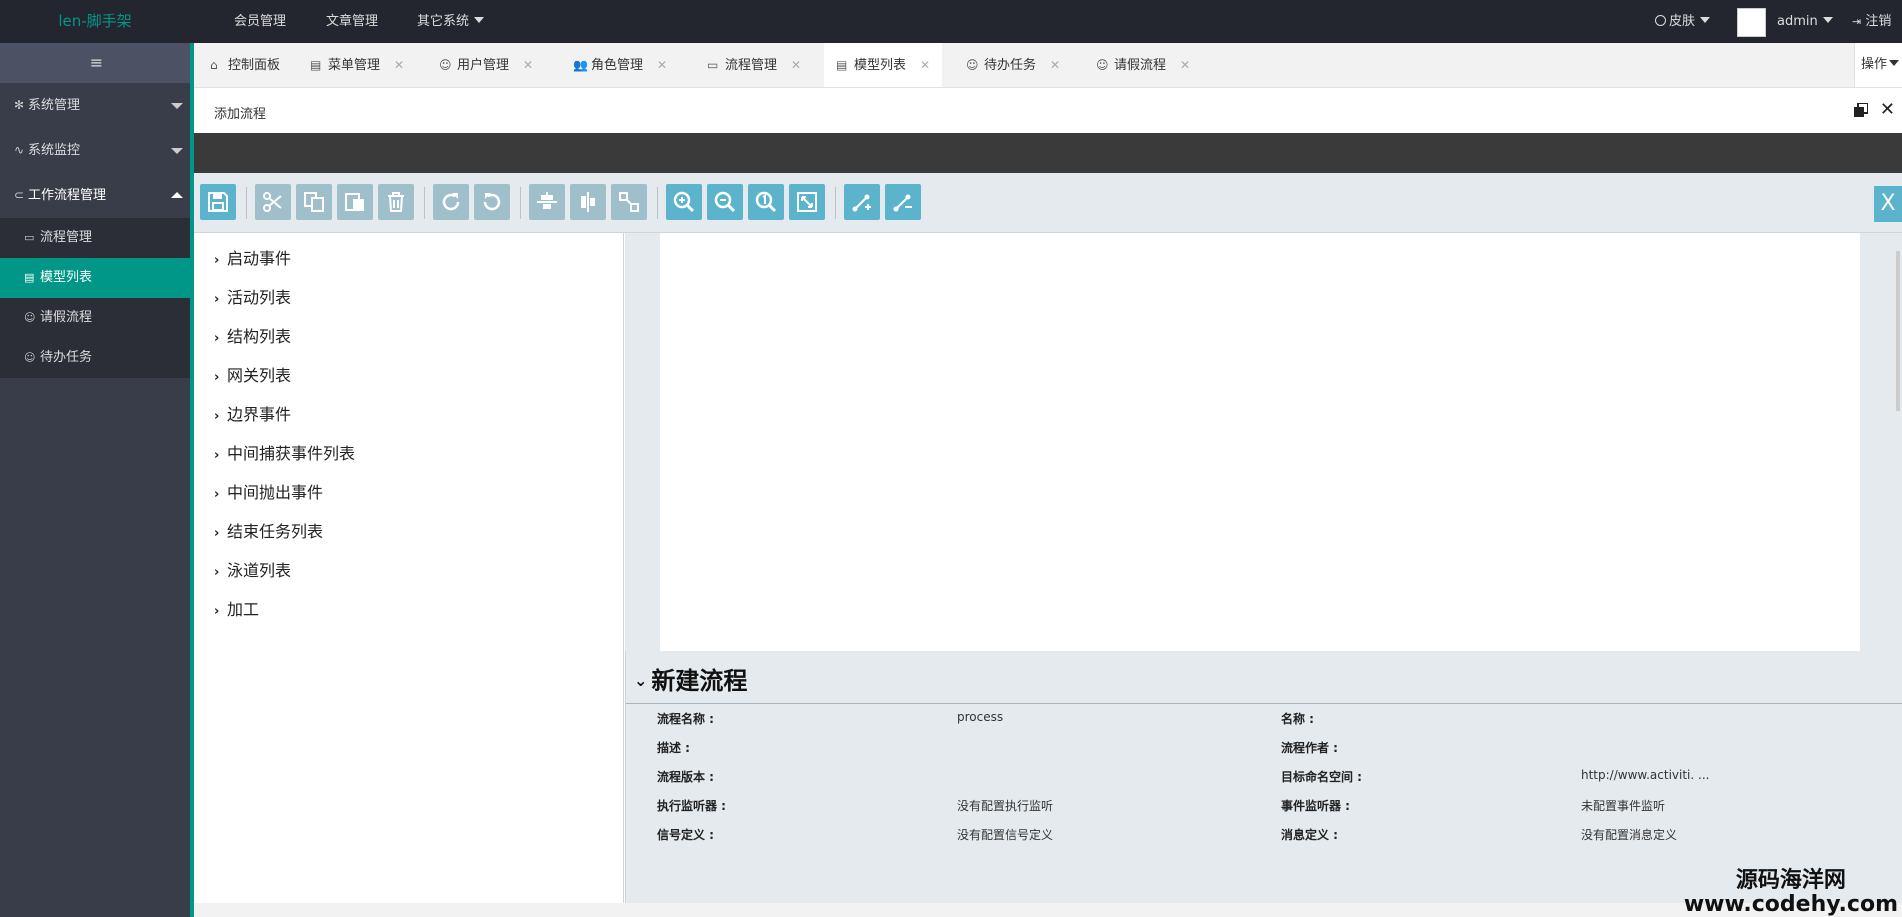 This screenshot has height=917, width=1902. Describe the element at coordinates (96, 105) in the screenshot. I see `sidebar-item-system-management: ✻ 系统管理` at that location.